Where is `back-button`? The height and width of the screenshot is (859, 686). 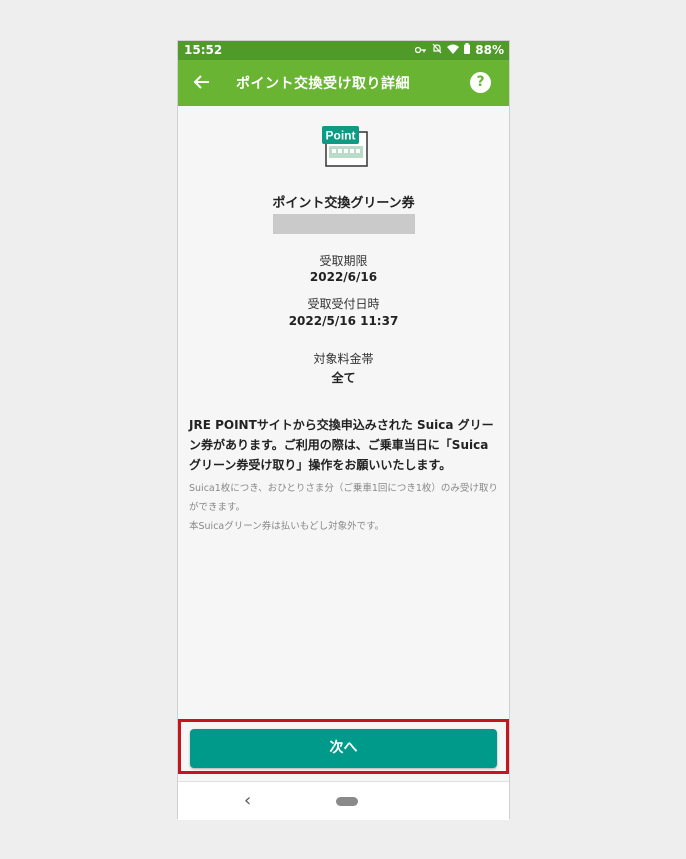 back-button is located at coordinates (202, 82).